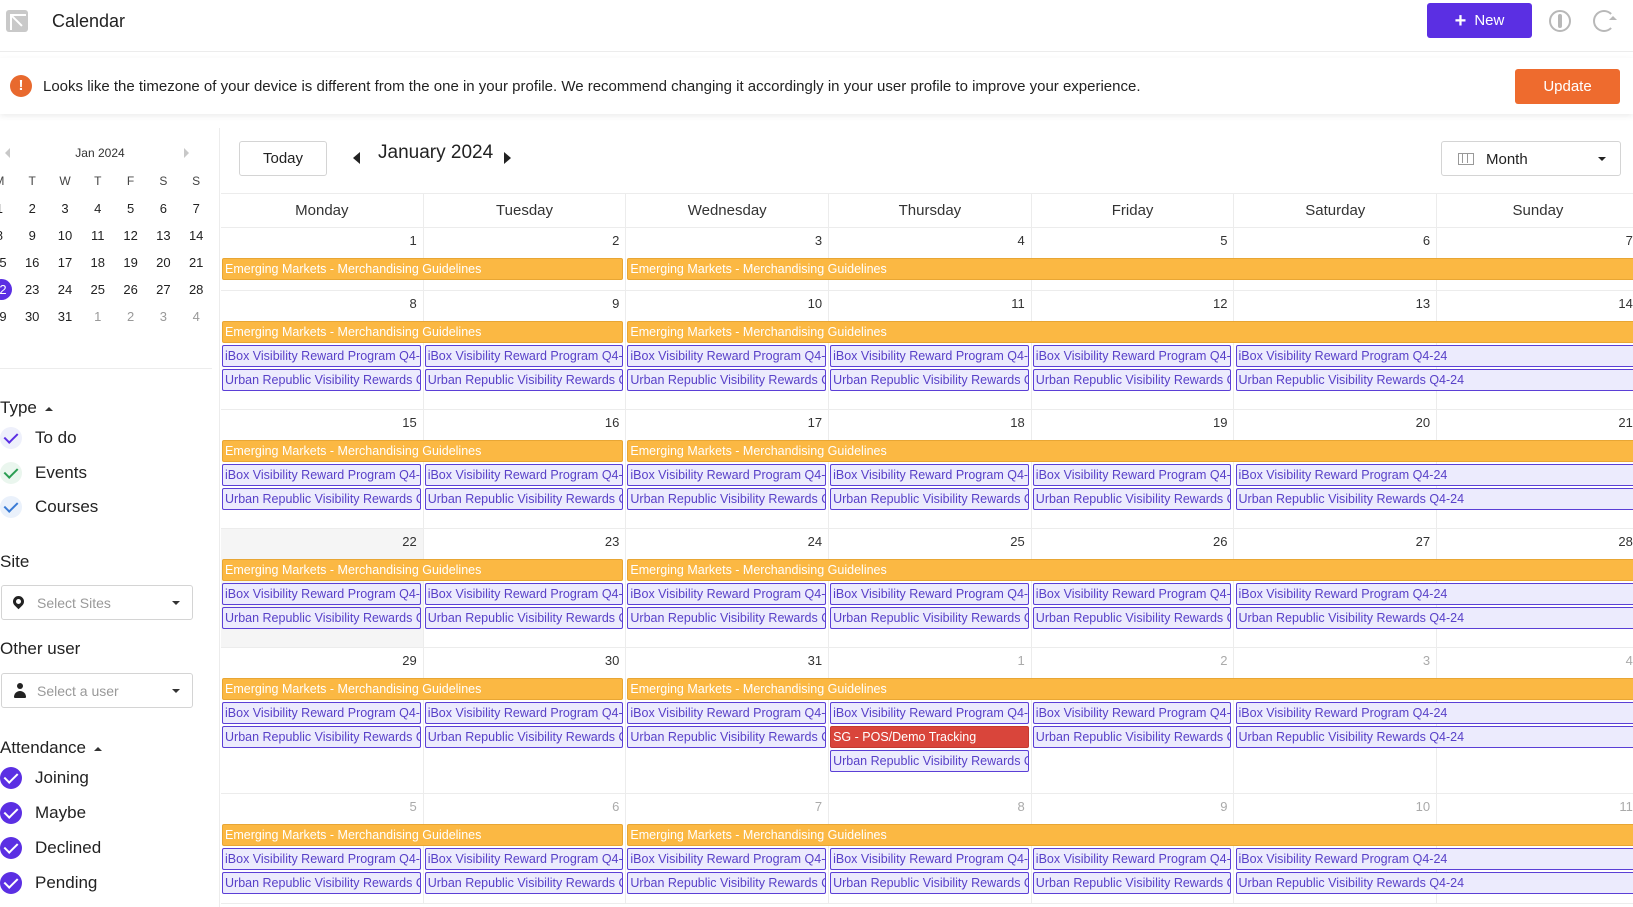 The width and height of the screenshot is (1633, 907). Describe the element at coordinates (65, 235) in the screenshot. I see `mini-day: 10` at that location.